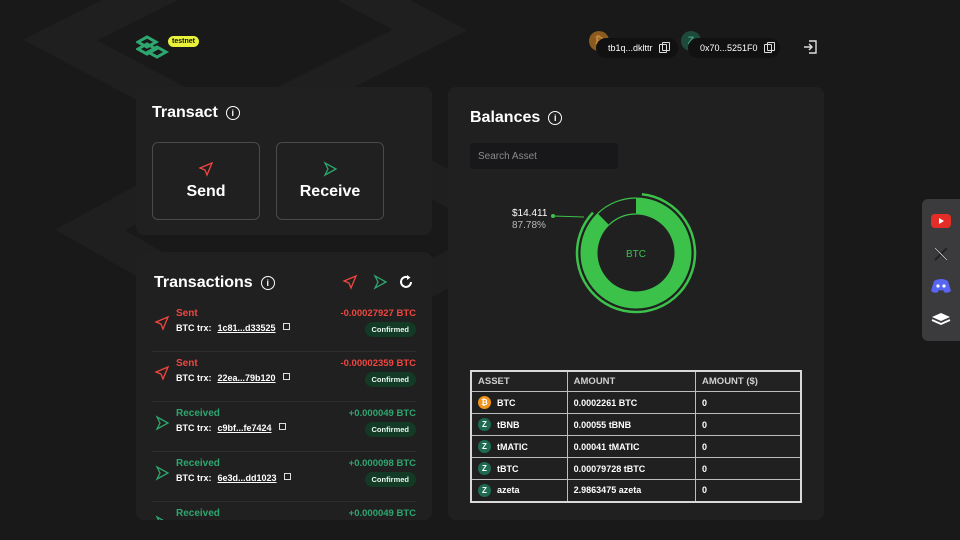 Image resolution: width=960 pixels, height=540 pixels. Describe the element at coordinates (484, 402) in the screenshot. I see `bitcoin-icon: ₿` at that location.